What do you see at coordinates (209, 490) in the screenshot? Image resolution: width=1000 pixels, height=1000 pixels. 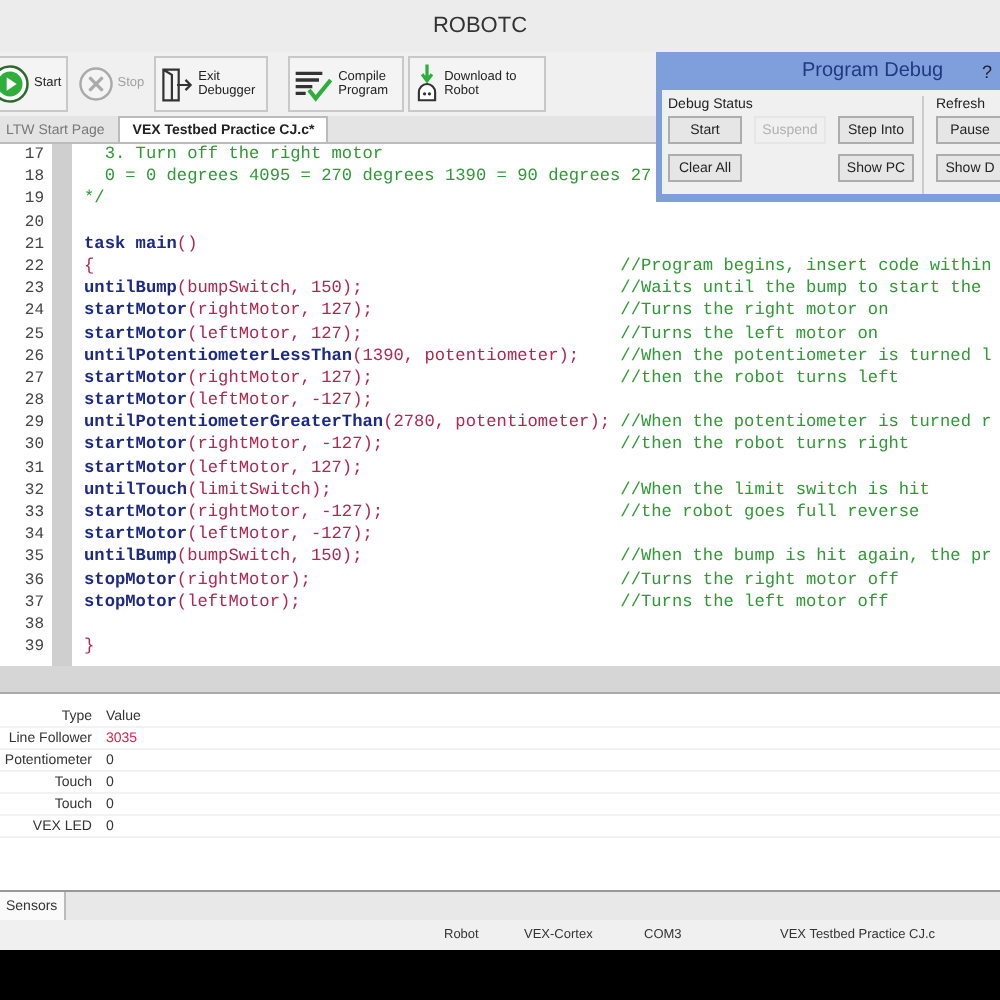 I see `code-text: untilTouch(limitSwitch);` at bounding box center [209, 490].